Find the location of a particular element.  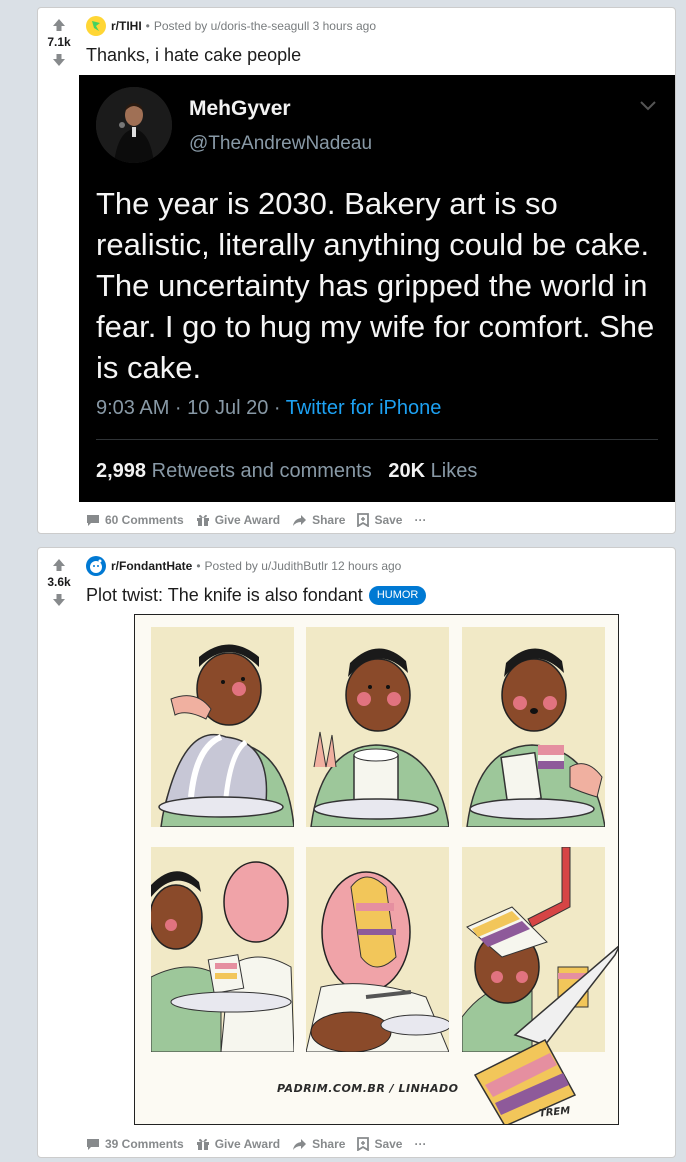

chevron-down-icon is located at coordinates (648, 108).